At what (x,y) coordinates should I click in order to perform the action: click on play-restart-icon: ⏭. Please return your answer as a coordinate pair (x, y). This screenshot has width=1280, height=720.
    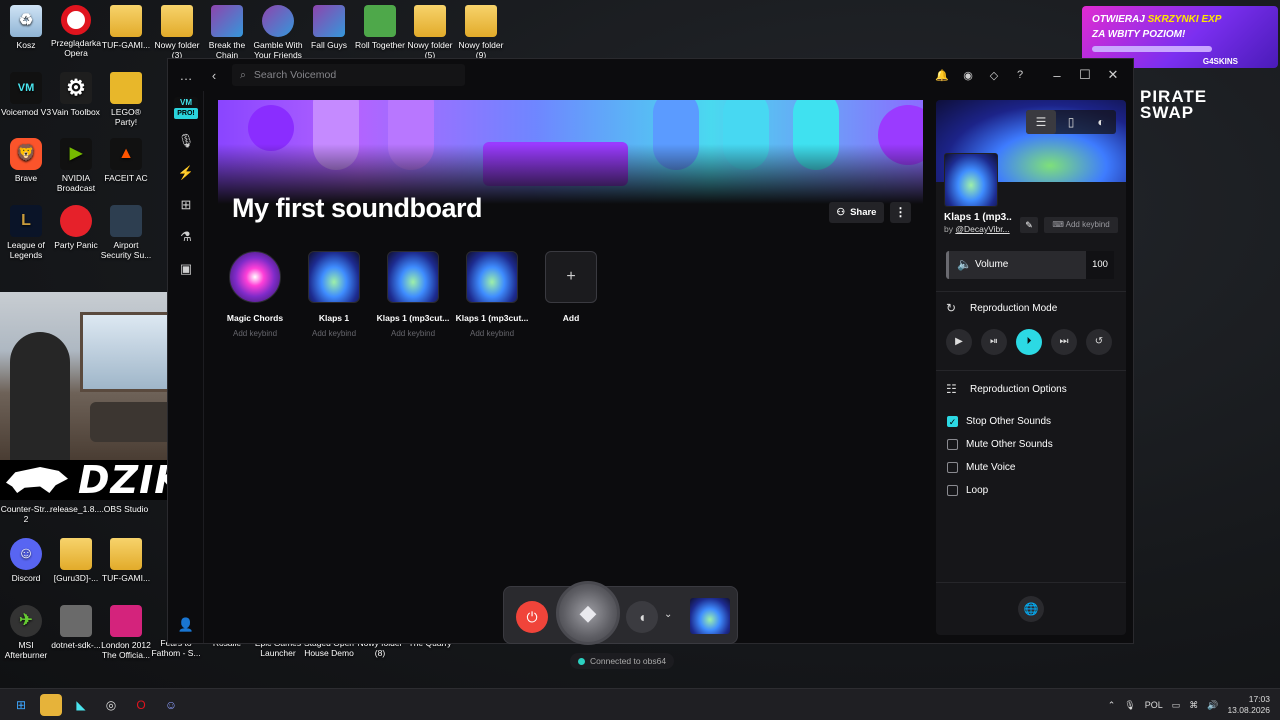
    Looking at the image, I should click on (1064, 342).